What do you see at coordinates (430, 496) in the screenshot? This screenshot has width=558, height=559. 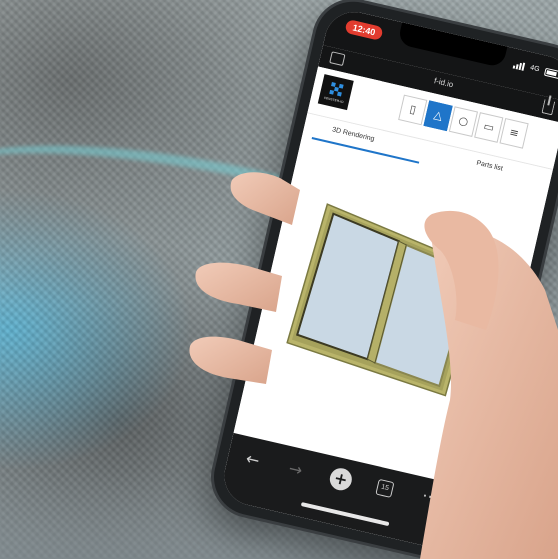 I see `more-dots-icon: ⋯` at bounding box center [430, 496].